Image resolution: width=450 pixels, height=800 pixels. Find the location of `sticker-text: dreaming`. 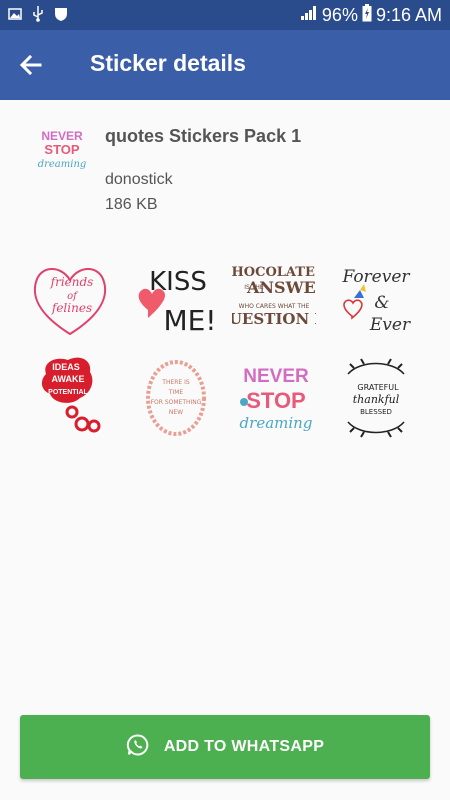

sticker-text: dreaming is located at coordinates (276, 423).